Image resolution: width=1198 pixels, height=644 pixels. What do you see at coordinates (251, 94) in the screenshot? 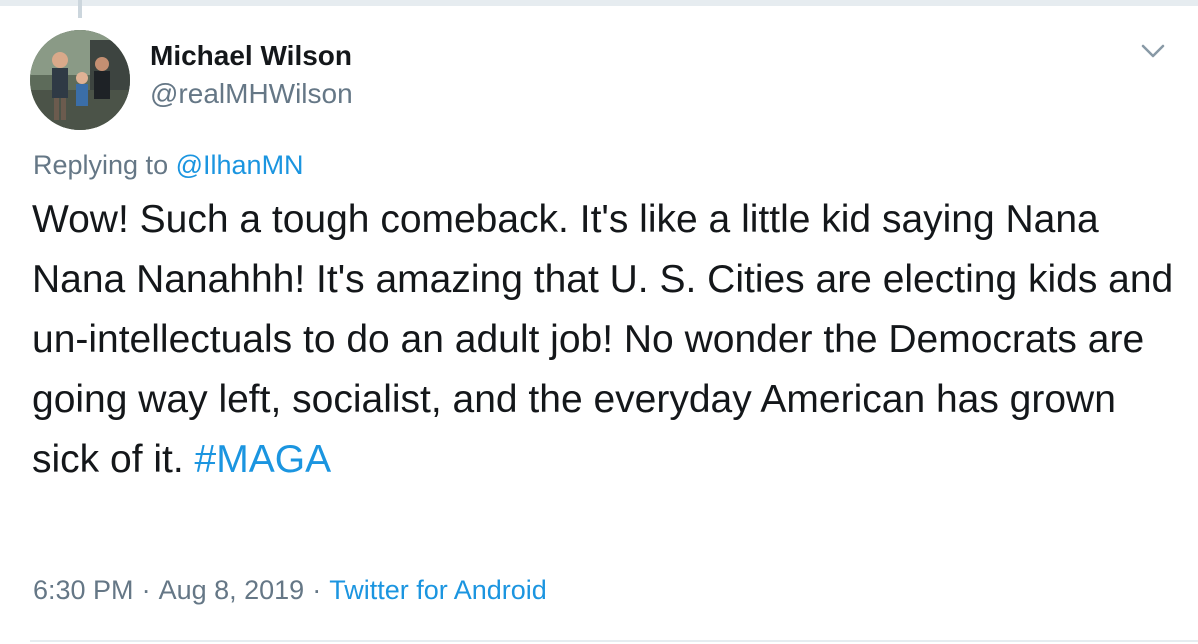
I see `author-handle: @realMHWilson` at bounding box center [251, 94].